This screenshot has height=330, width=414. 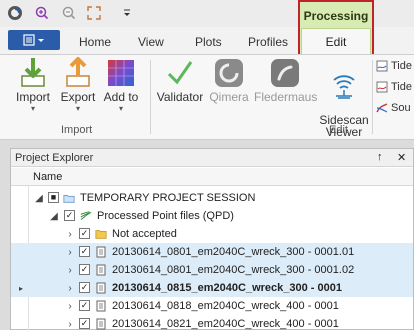 I want to click on panel-header: Project Explorer ↑ ✕, so click(x=212, y=158).